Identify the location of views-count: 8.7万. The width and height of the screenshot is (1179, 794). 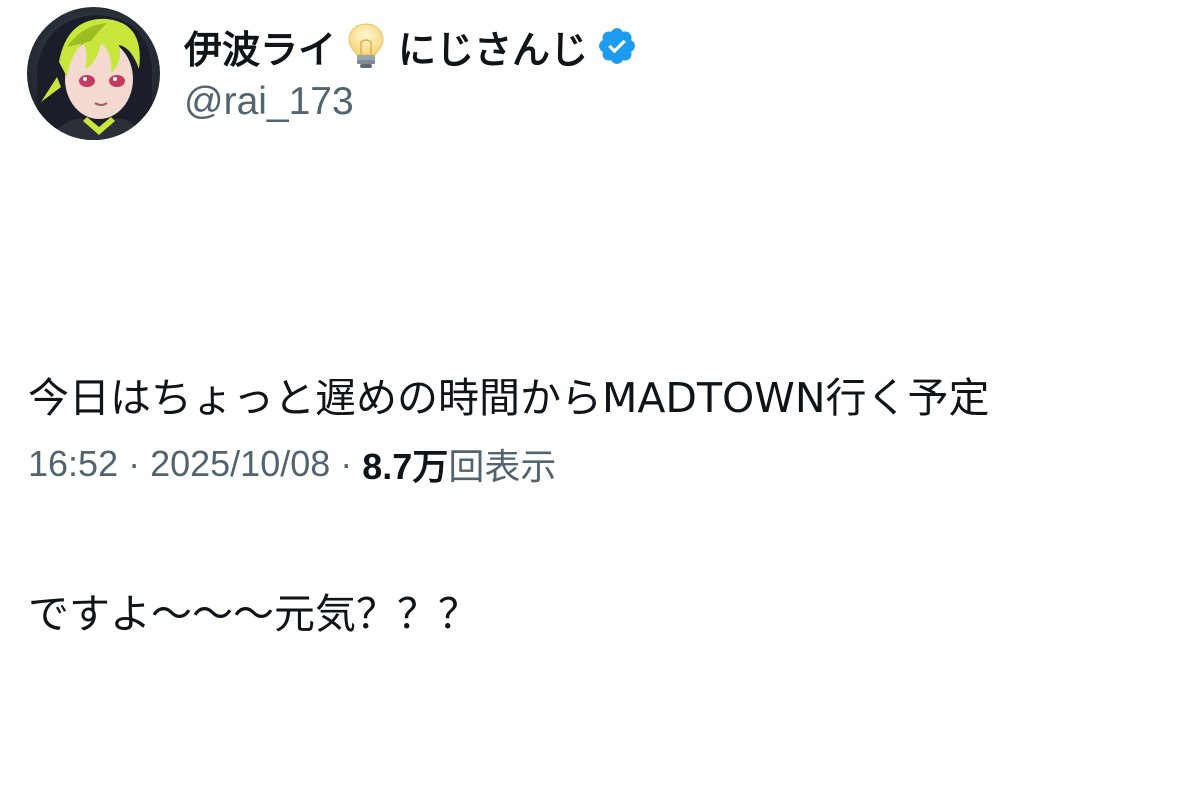
(405, 464).